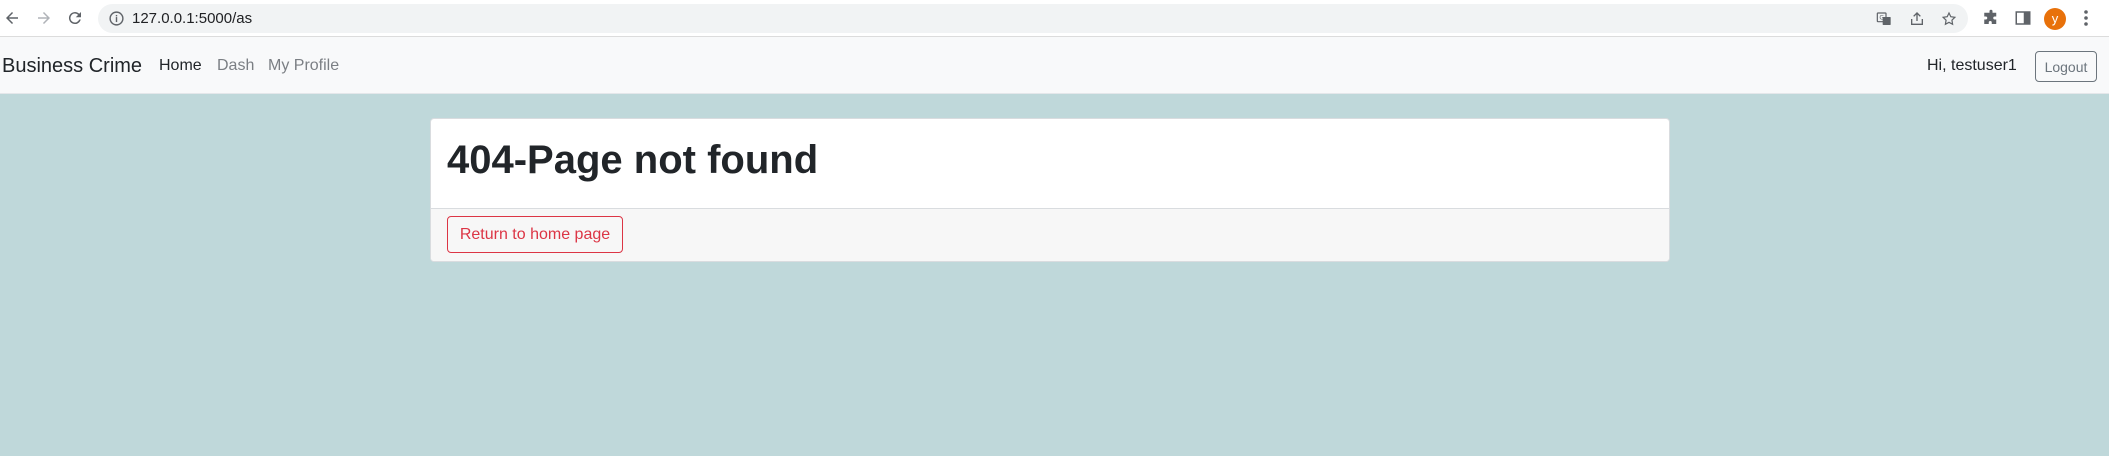 Image resolution: width=2109 pixels, height=456 pixels. I want to click on translate-icon: G, so click(1884, 19).